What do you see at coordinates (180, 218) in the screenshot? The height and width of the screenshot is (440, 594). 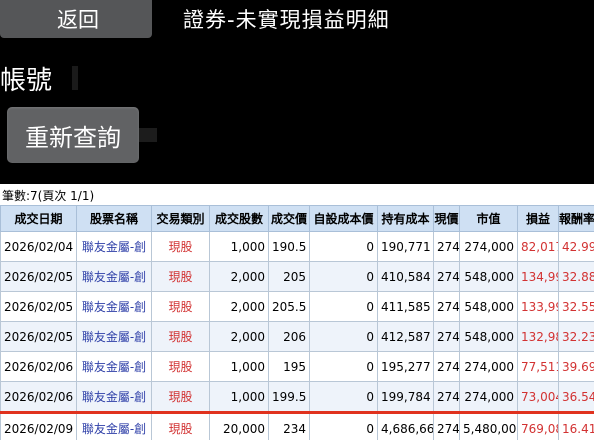 I see `col-trade-type: 交易類別` at bounding box center [180, 218].